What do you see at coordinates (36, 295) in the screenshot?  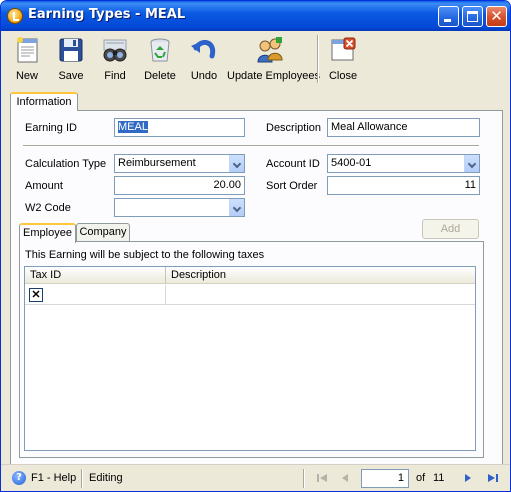 I see `delete-row-icon: ✕` at bounding box center [36, 295].